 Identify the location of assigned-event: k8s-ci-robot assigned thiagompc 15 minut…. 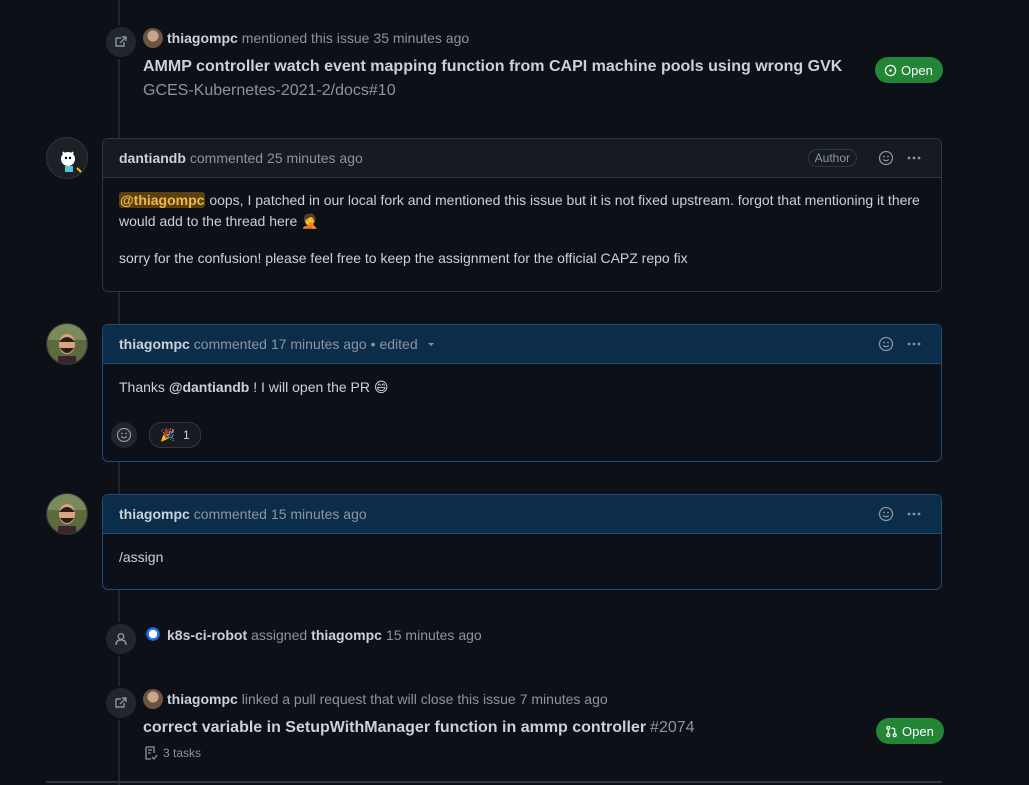
(312, 635).